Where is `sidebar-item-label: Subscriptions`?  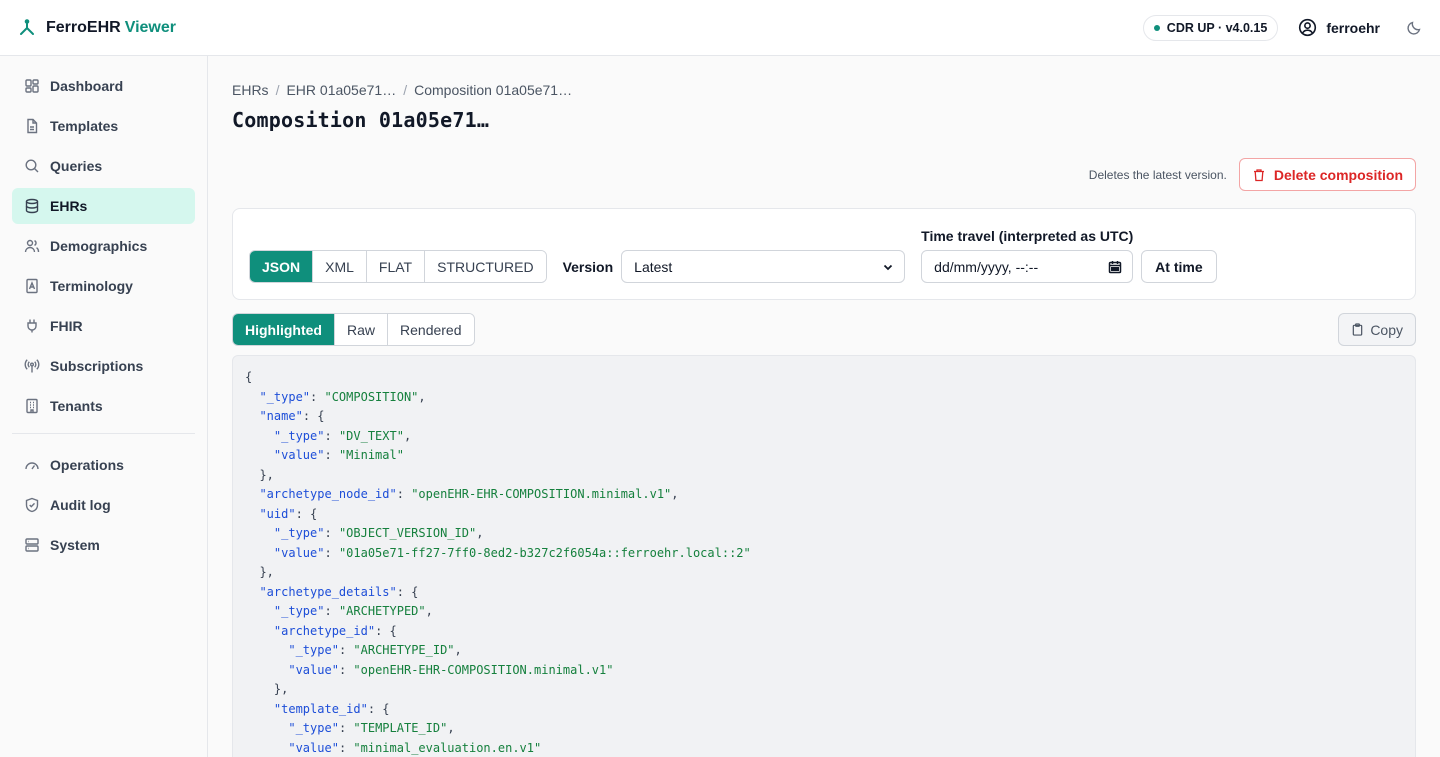
sidebar-item-label: Subscriptions is located at coordinates (97, 366).